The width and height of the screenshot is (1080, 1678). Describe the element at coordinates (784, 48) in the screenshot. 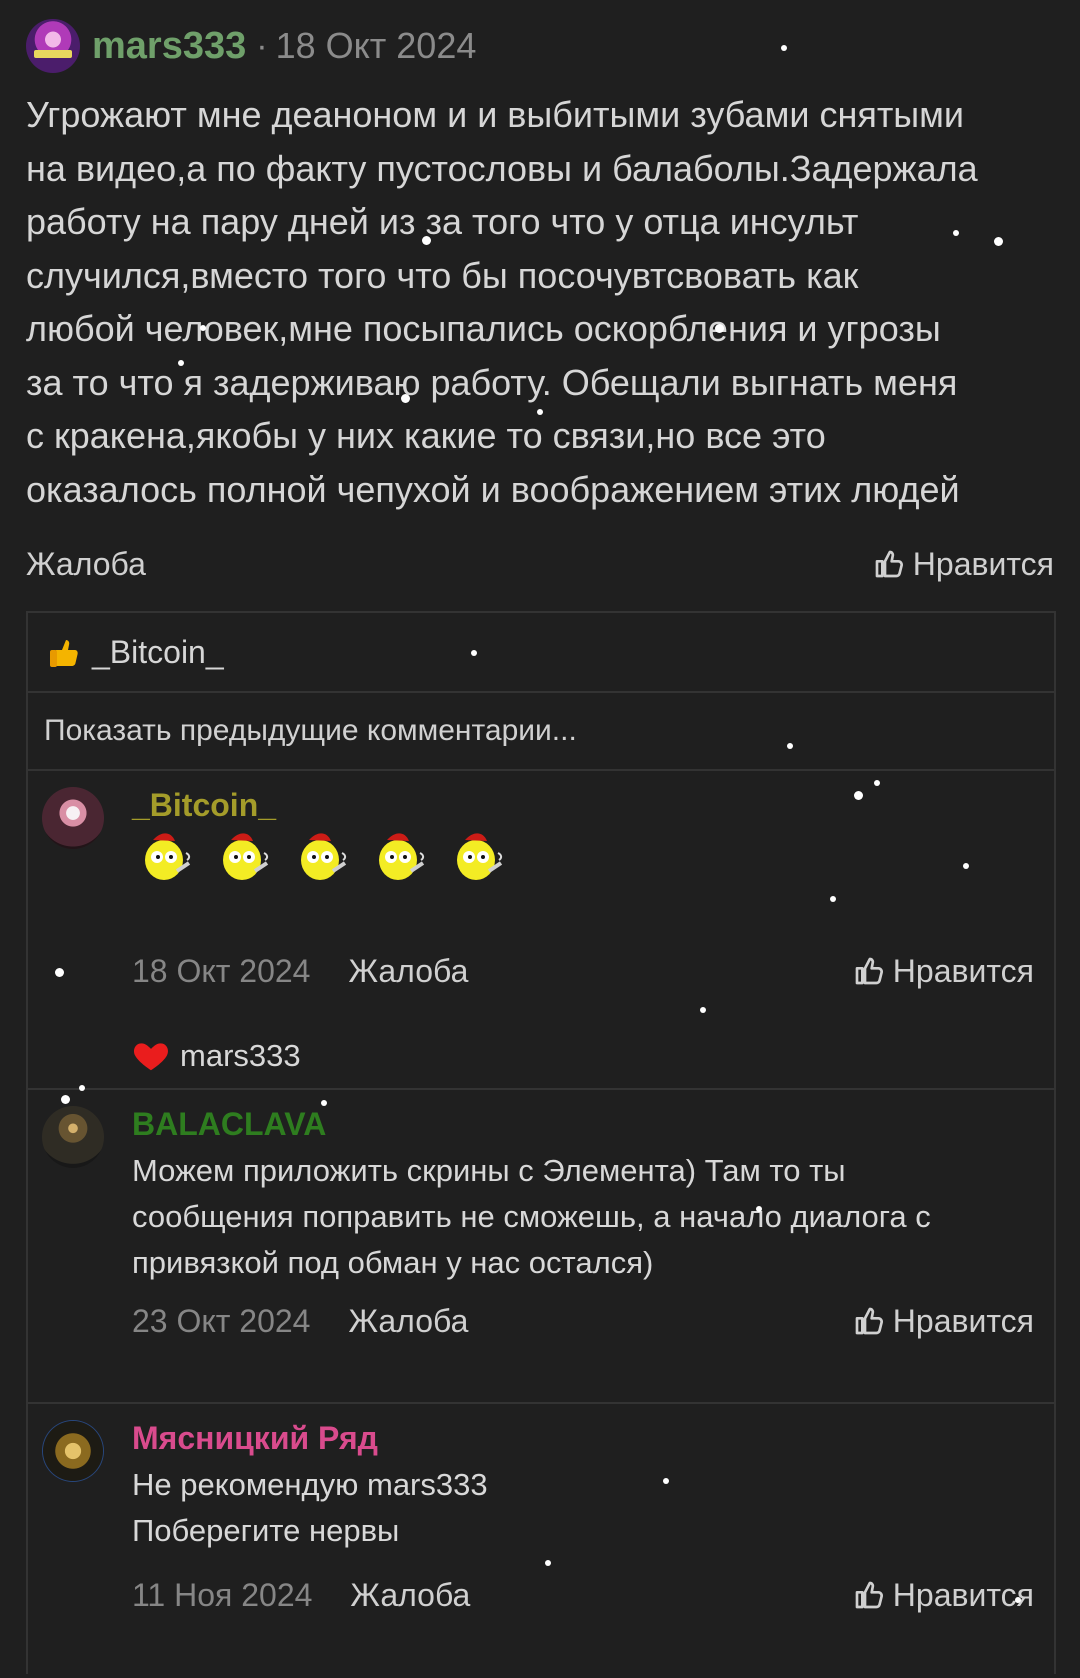

I see `snowflake-dot` at that location.